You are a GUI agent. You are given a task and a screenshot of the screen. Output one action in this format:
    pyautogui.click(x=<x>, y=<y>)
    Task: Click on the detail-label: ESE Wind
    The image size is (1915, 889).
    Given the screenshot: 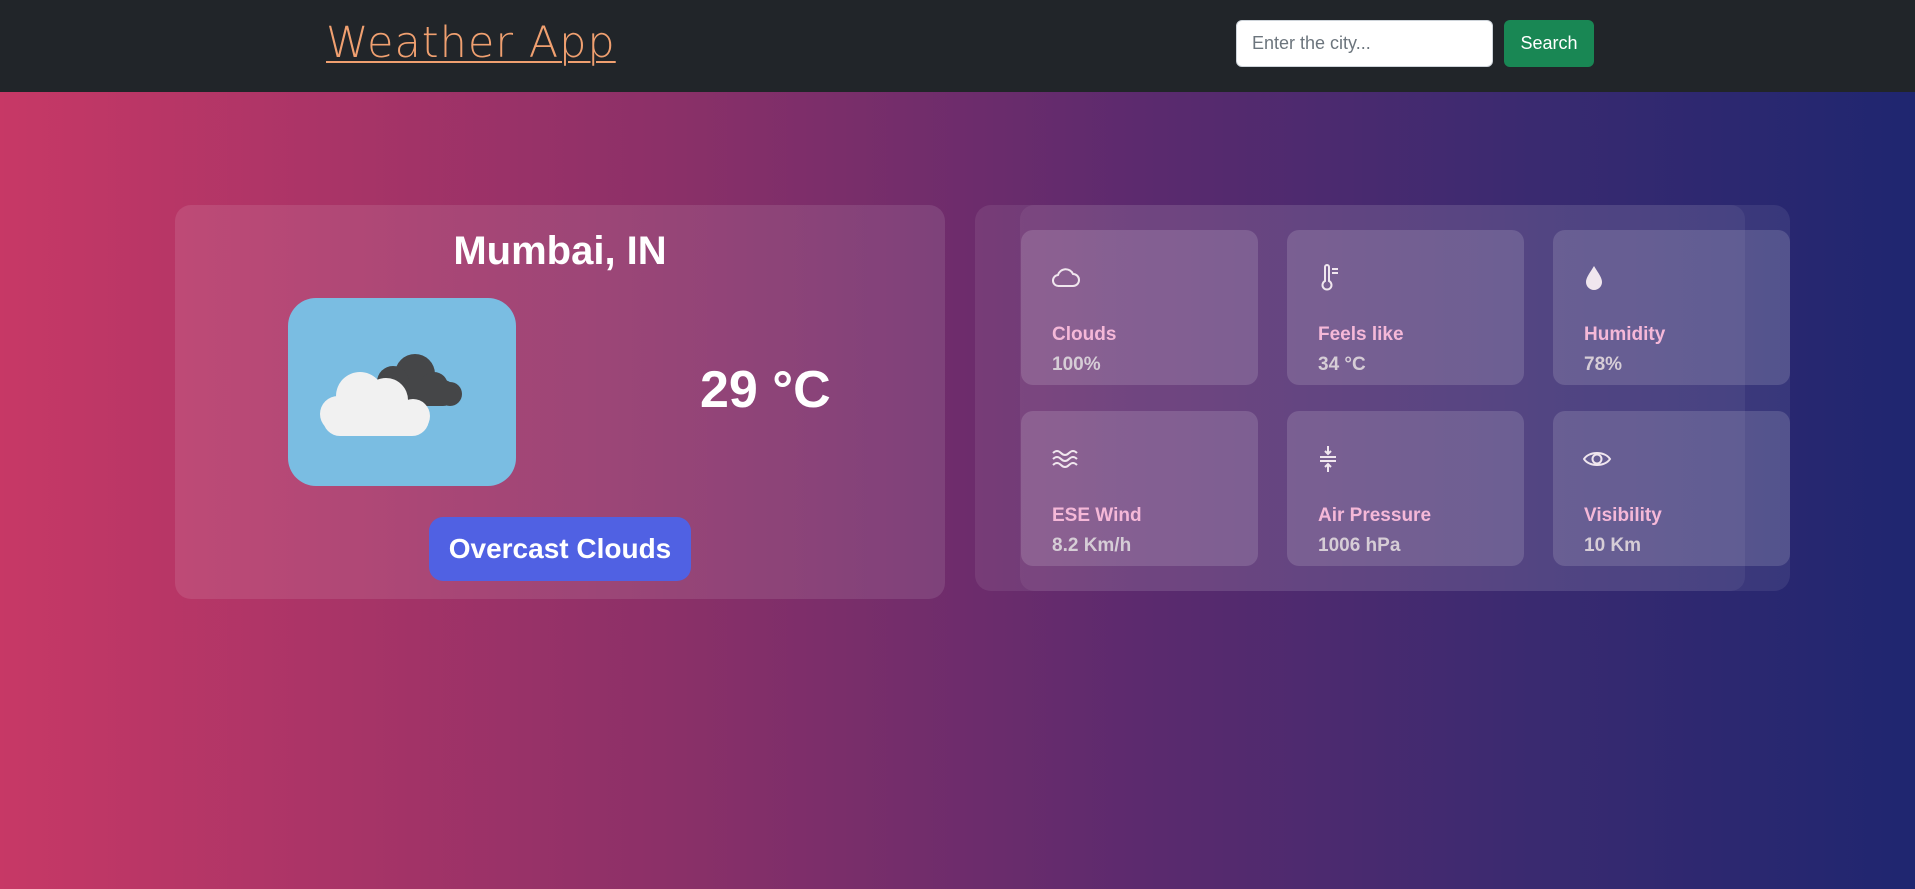 What is the action you would take?
    pyautogui.click(x=1097, y=515)
    